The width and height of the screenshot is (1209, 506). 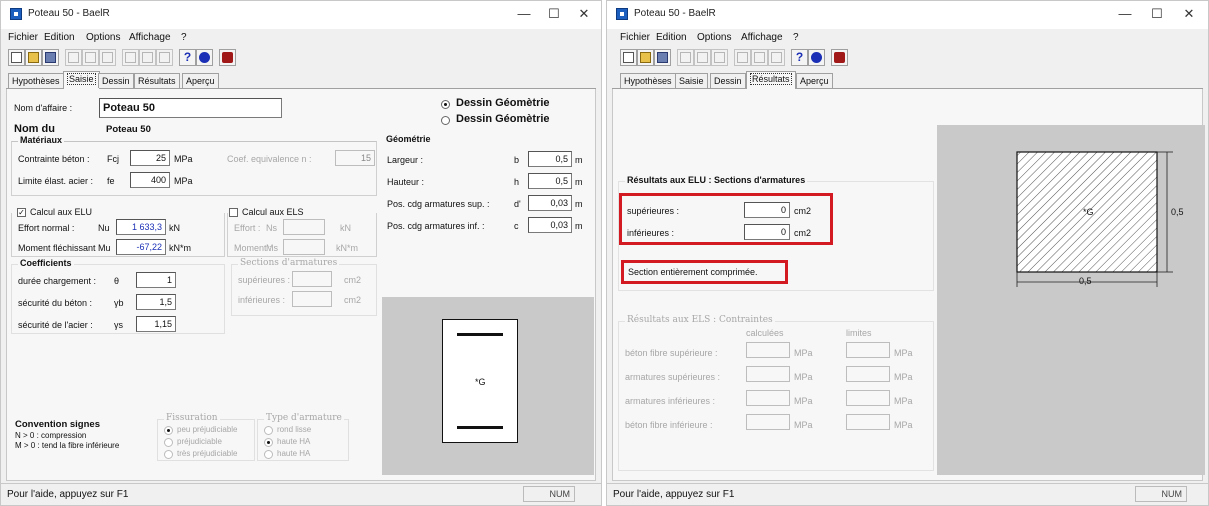 I want to click on pos-inf-input: 0,03, so click(x=550, y=225).